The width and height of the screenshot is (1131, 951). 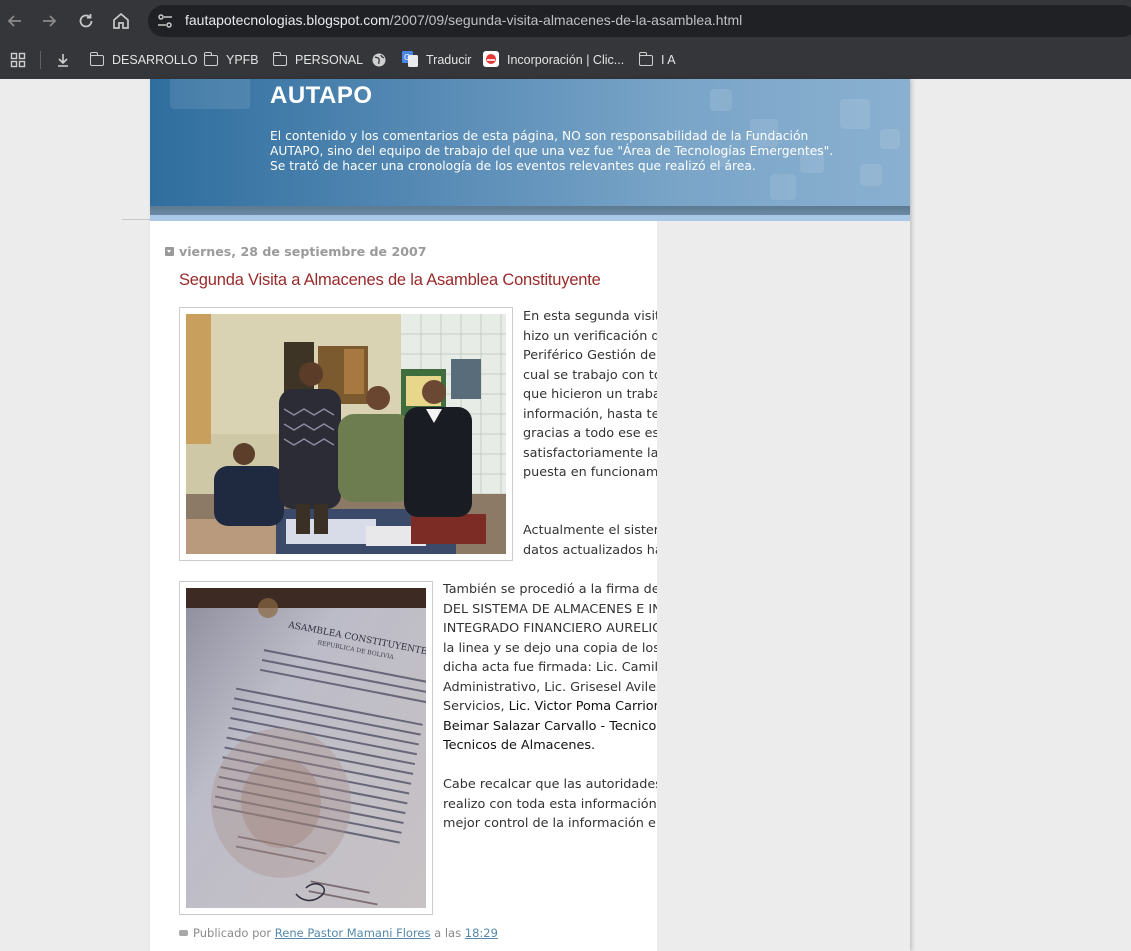 What do you see at coordinates (183, 933) in the screenshot?
I see `comment-icon` at bounding box center [183, 933].